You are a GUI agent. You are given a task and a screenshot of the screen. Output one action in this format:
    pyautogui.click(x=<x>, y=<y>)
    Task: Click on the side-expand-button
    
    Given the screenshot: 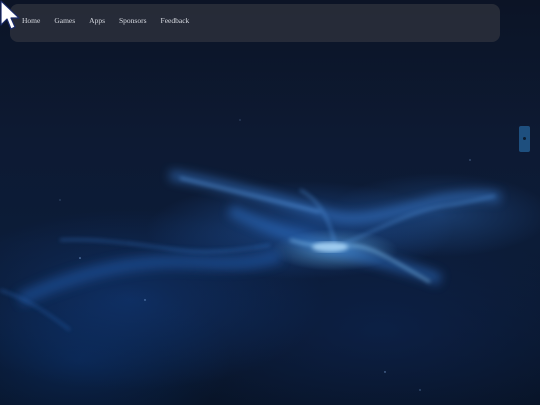 What is the action you would take?
    pyautogui.click(x=524, y=139)
    